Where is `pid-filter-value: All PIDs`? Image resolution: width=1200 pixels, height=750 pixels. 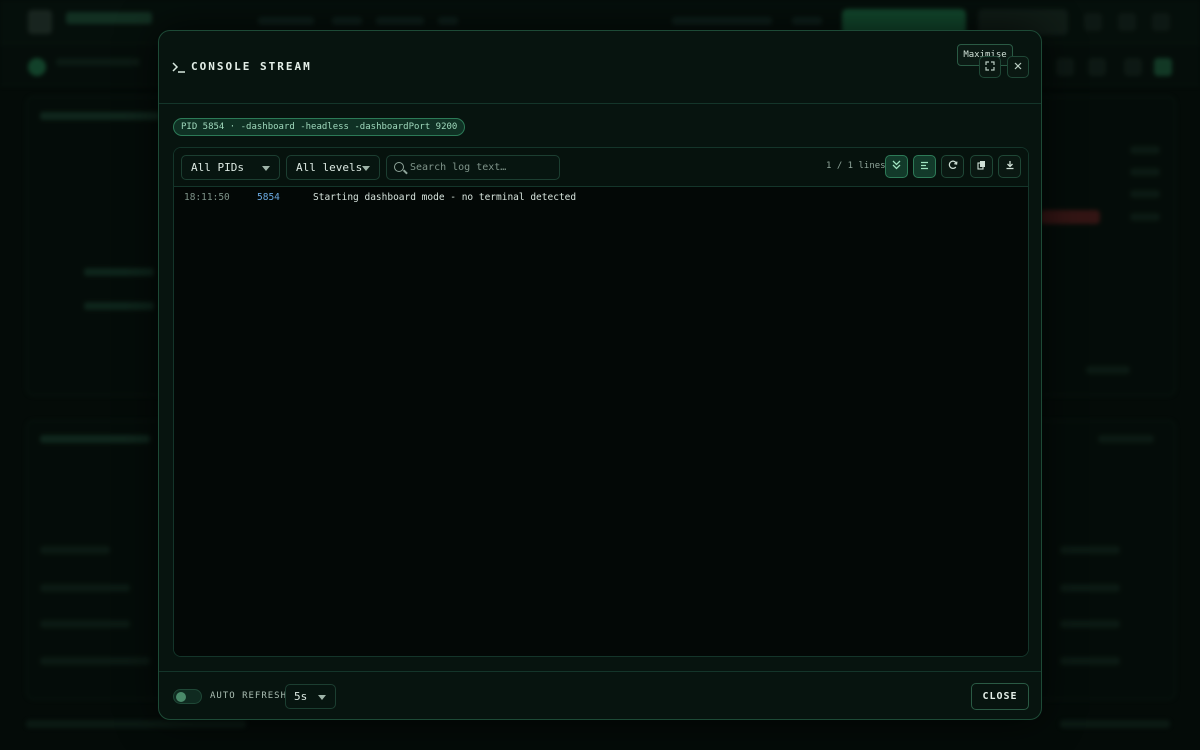
pid-filter-value: All PIDs is located at coordinates (217, 167).